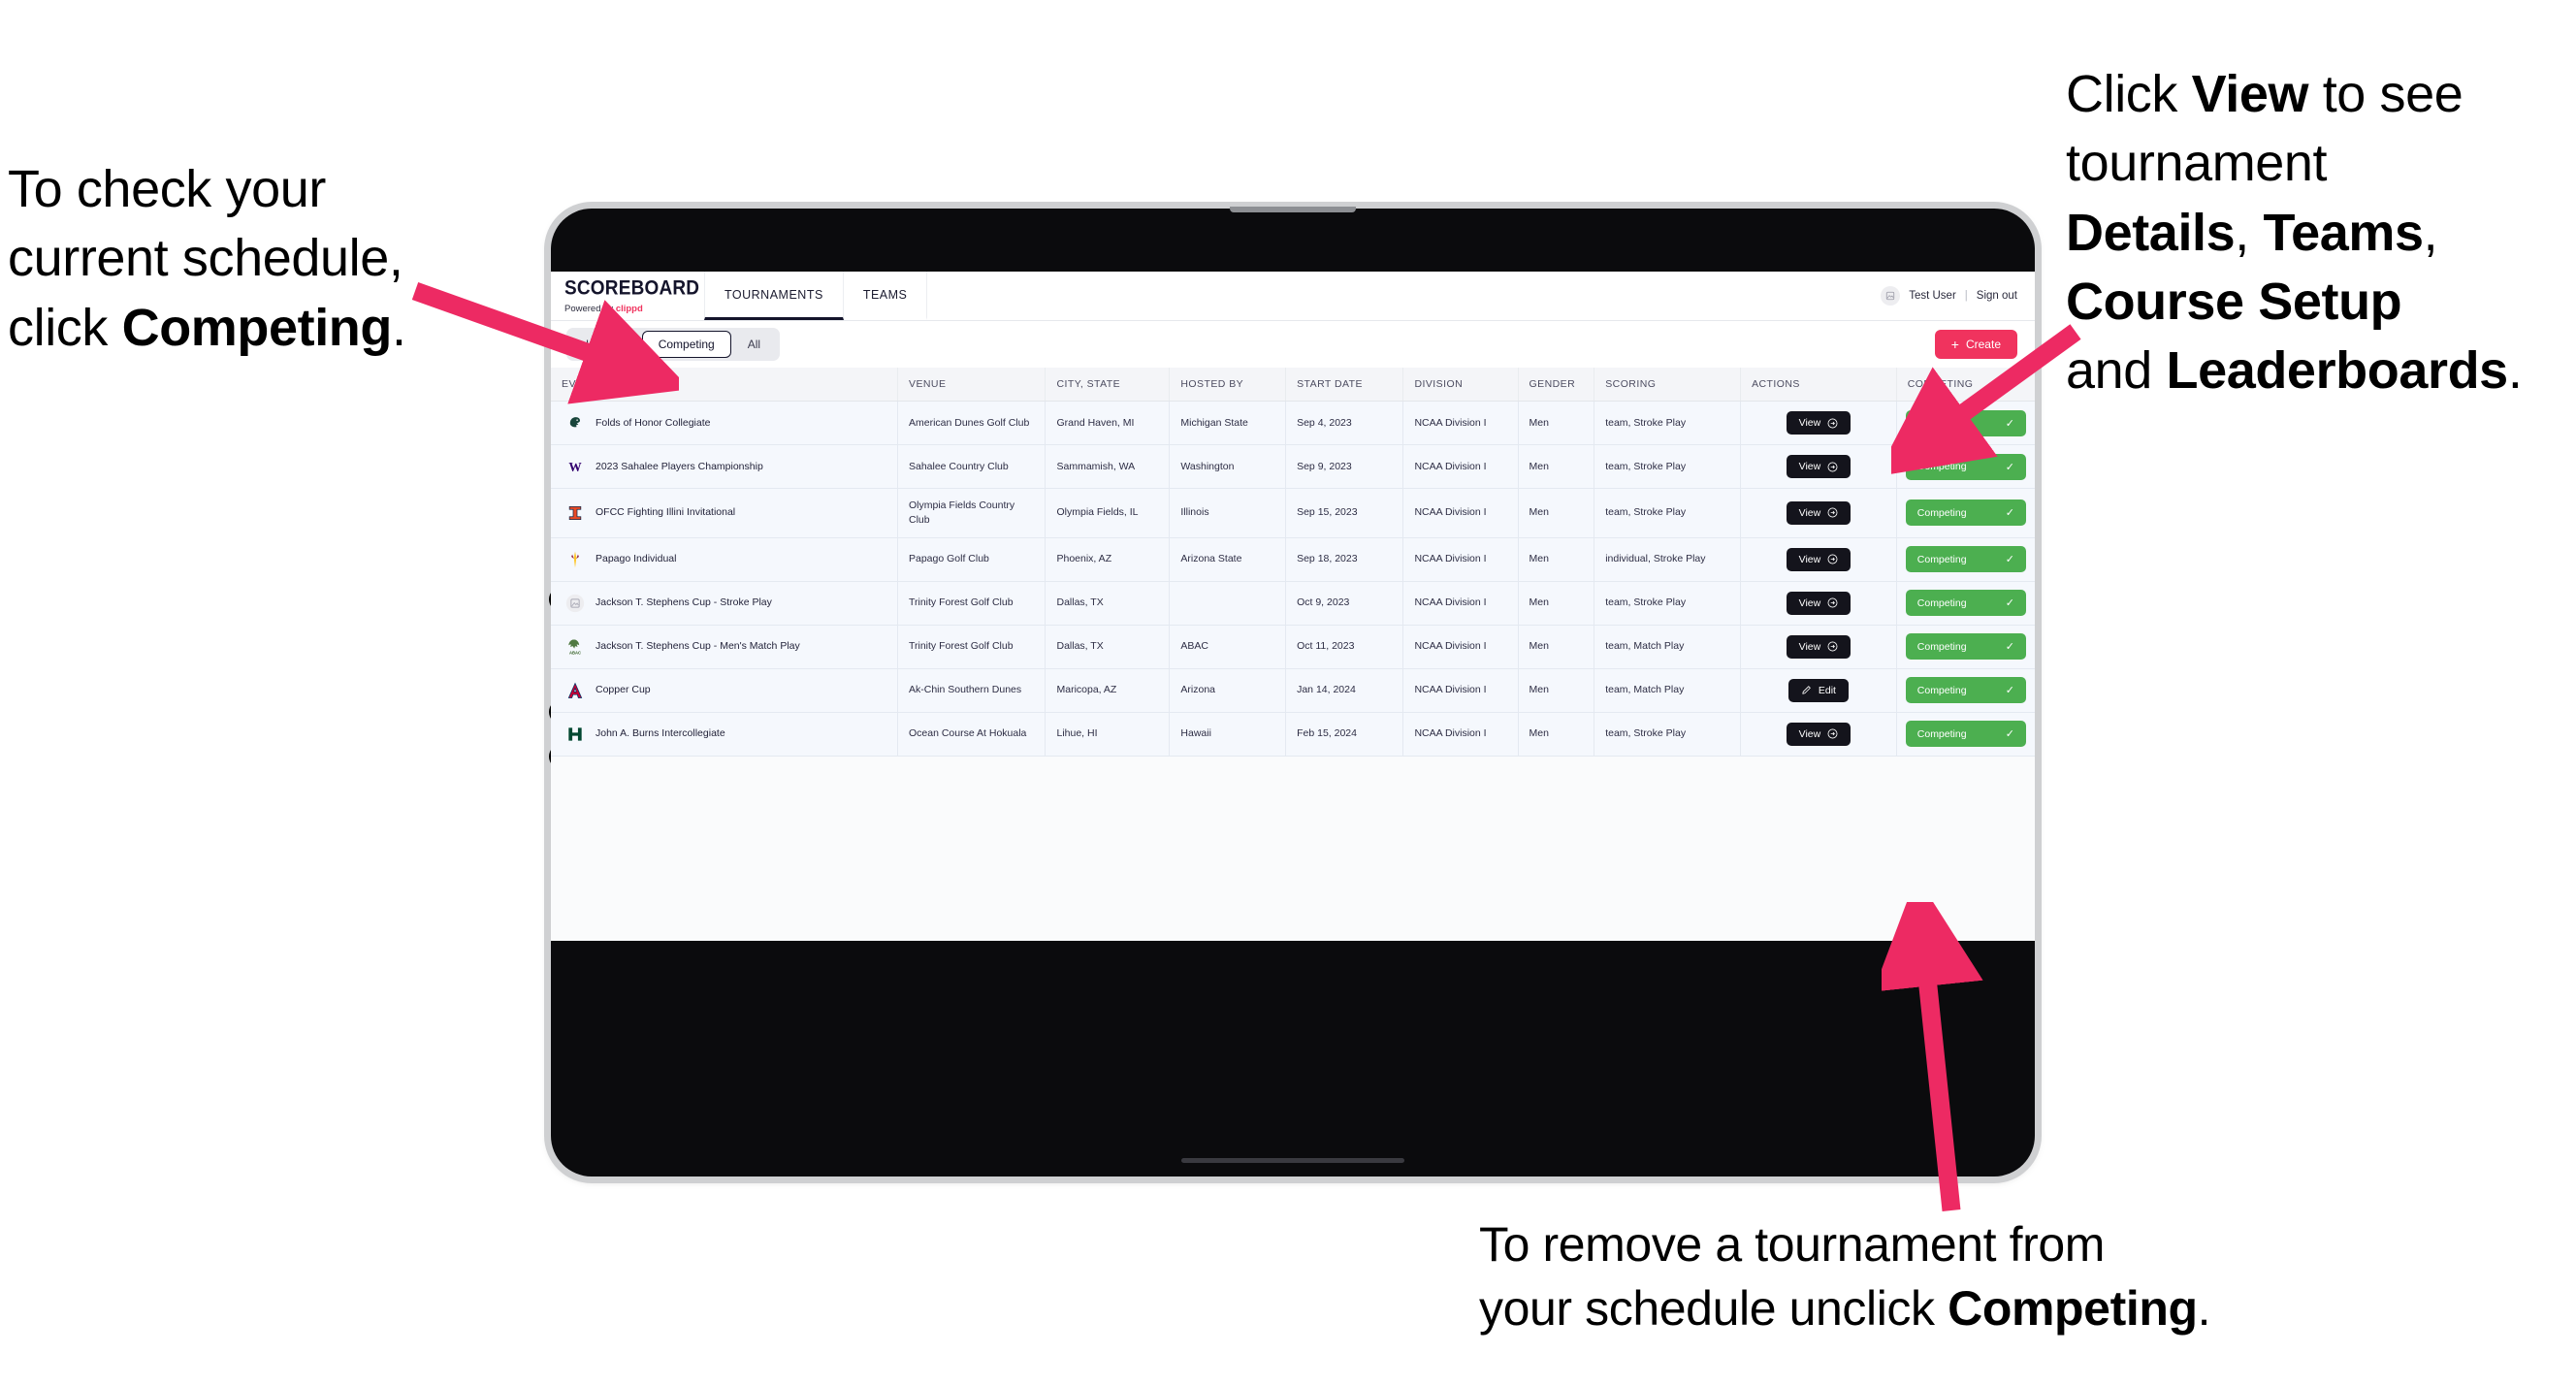  What do you see at coordinates (774, 296) in the screenshot?
I see `nav-tab-tournaments: TOURNAMENTS` at bounding box center [774, 296].